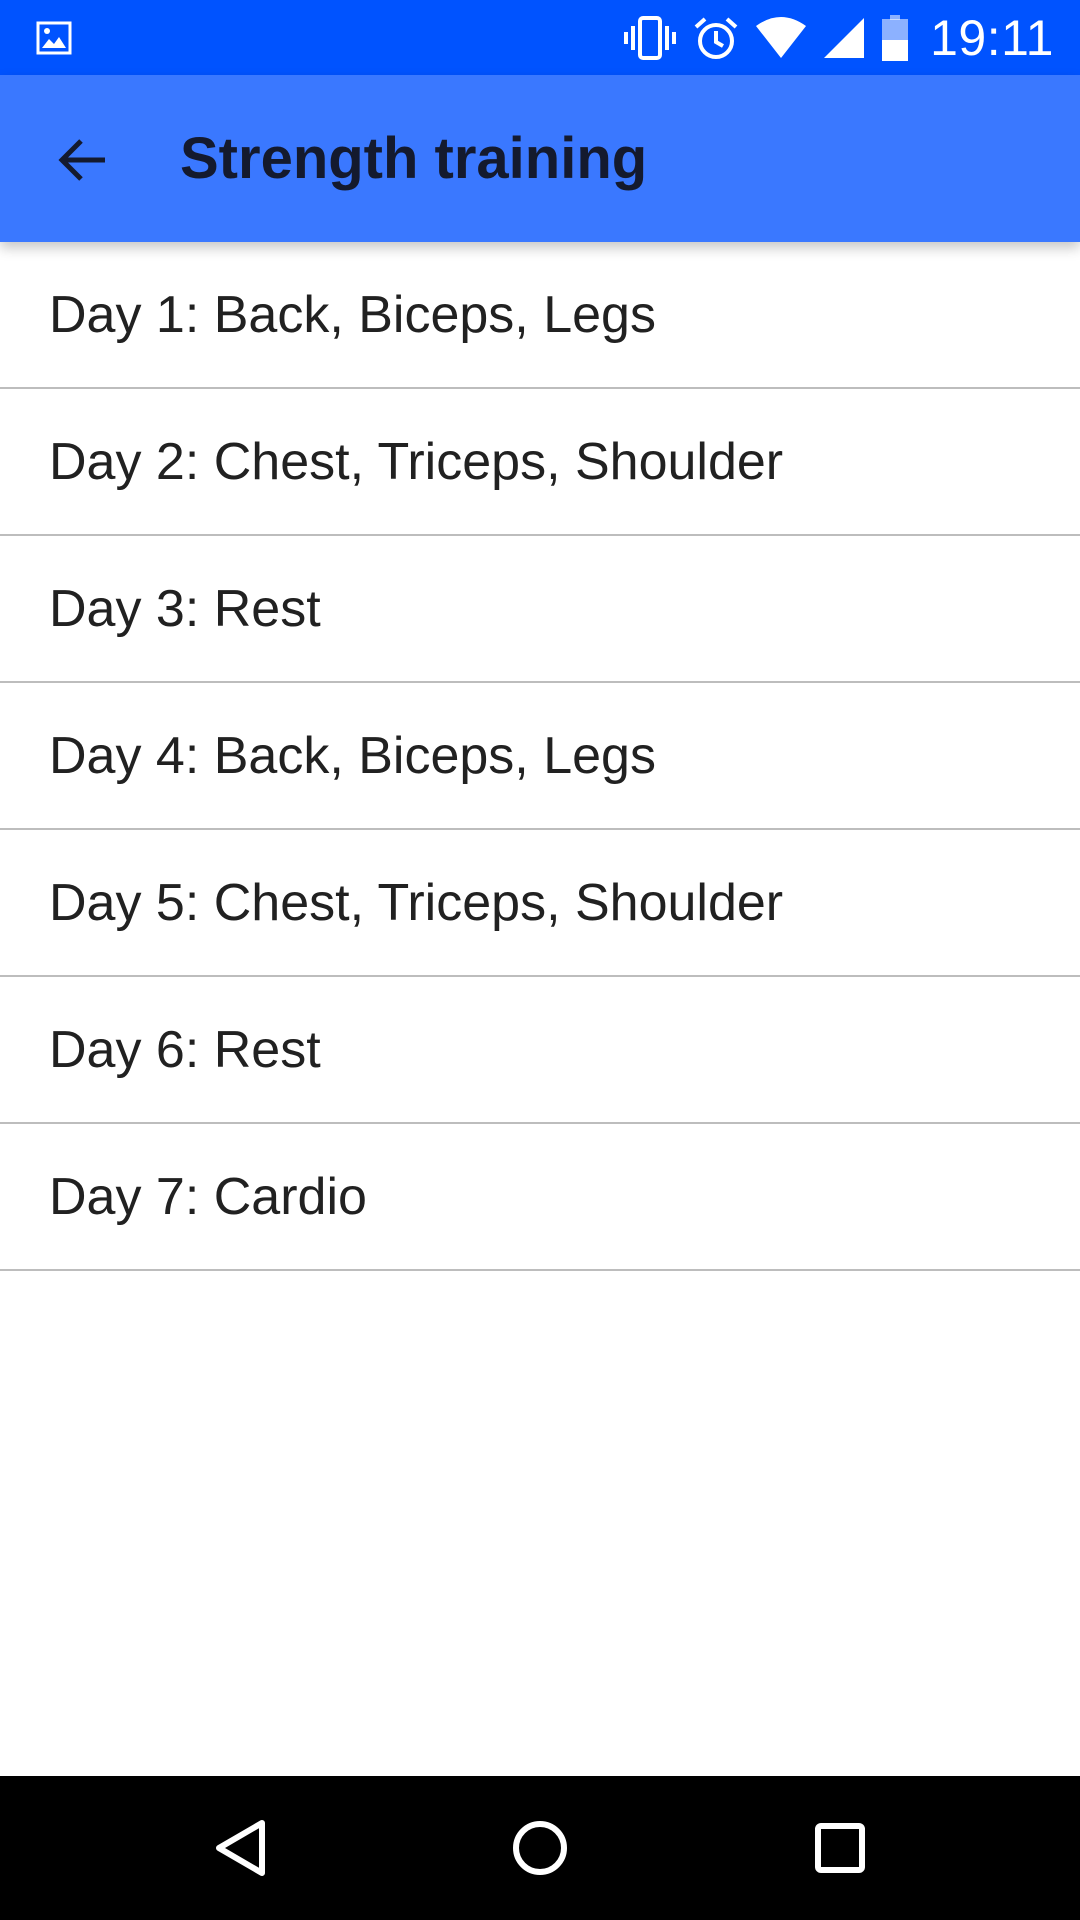 The height and width of the screenshot is (1920, 1080). I want to click on wifi-icon, so click(781, 38).